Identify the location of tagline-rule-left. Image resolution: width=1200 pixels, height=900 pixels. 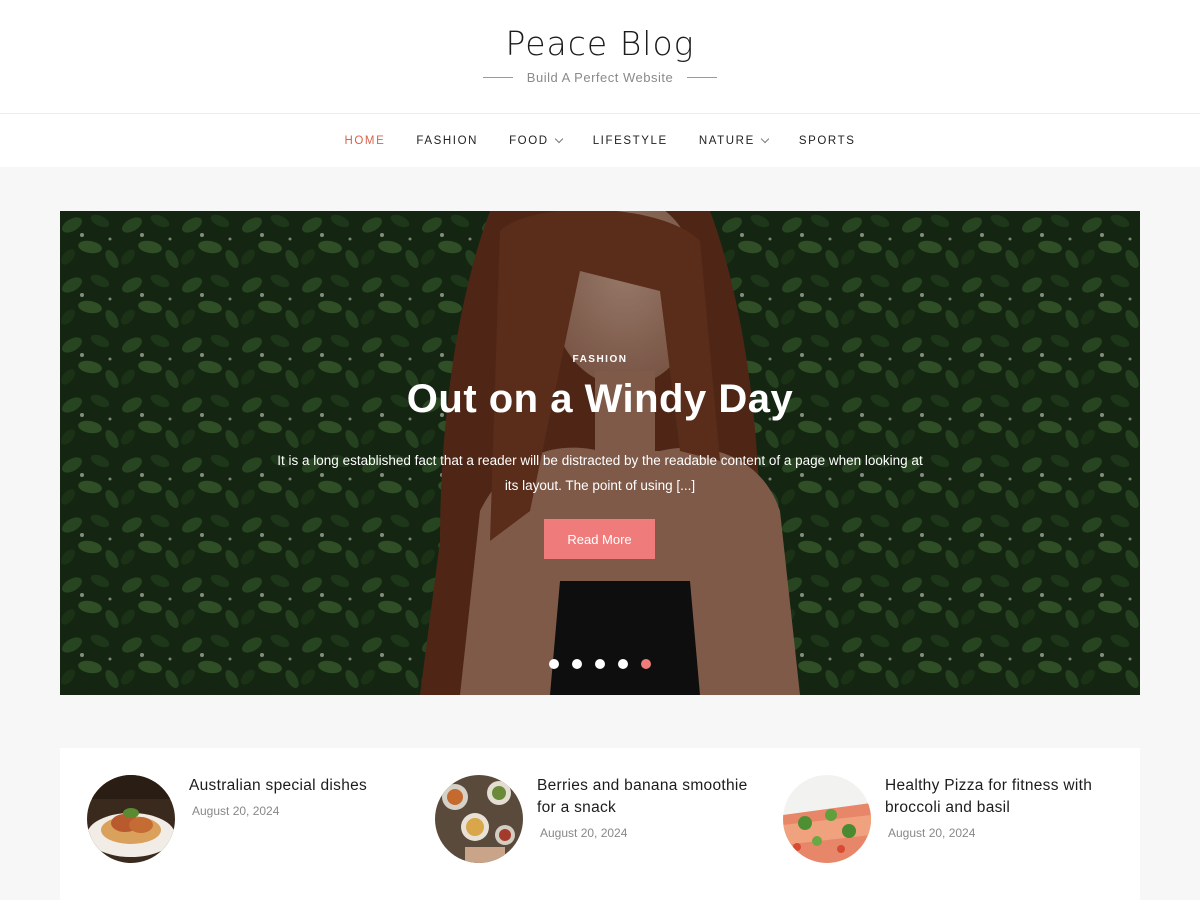
(497, 77).